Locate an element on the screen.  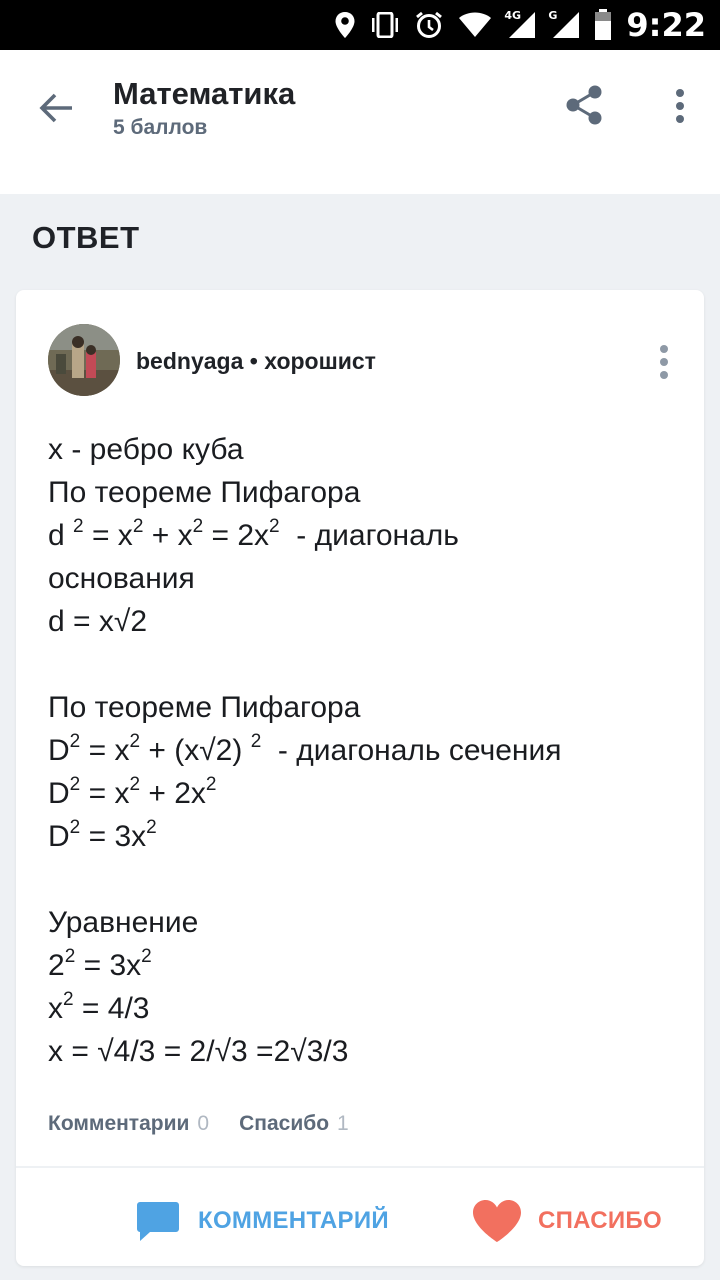
thanks-button-label: СПАСИБО is located at coordinates (600, 1220).